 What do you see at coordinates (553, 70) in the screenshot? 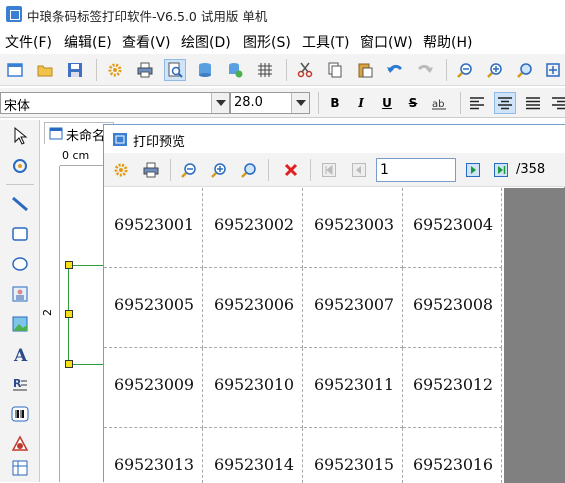
I see `fit-page-icon` at bounding box center [553, 70].